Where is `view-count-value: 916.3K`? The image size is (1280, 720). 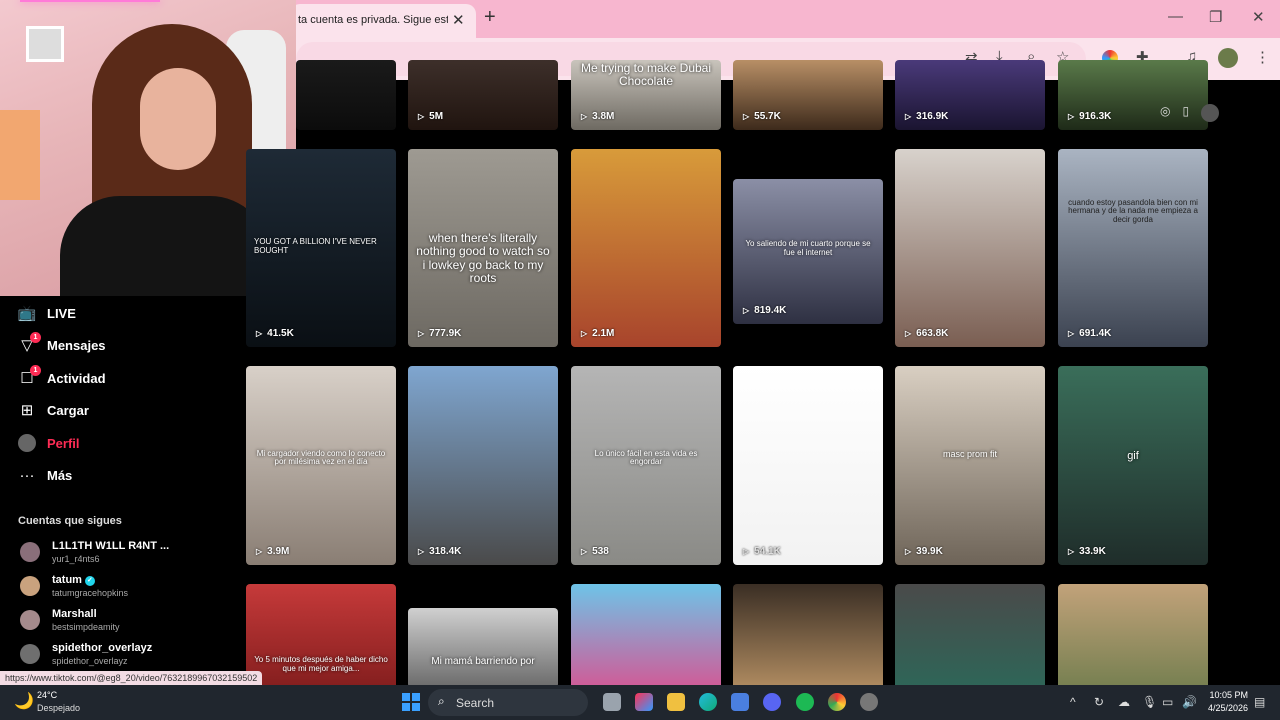 view-count-value: 916.3K is located at coordinates (1095, 116).